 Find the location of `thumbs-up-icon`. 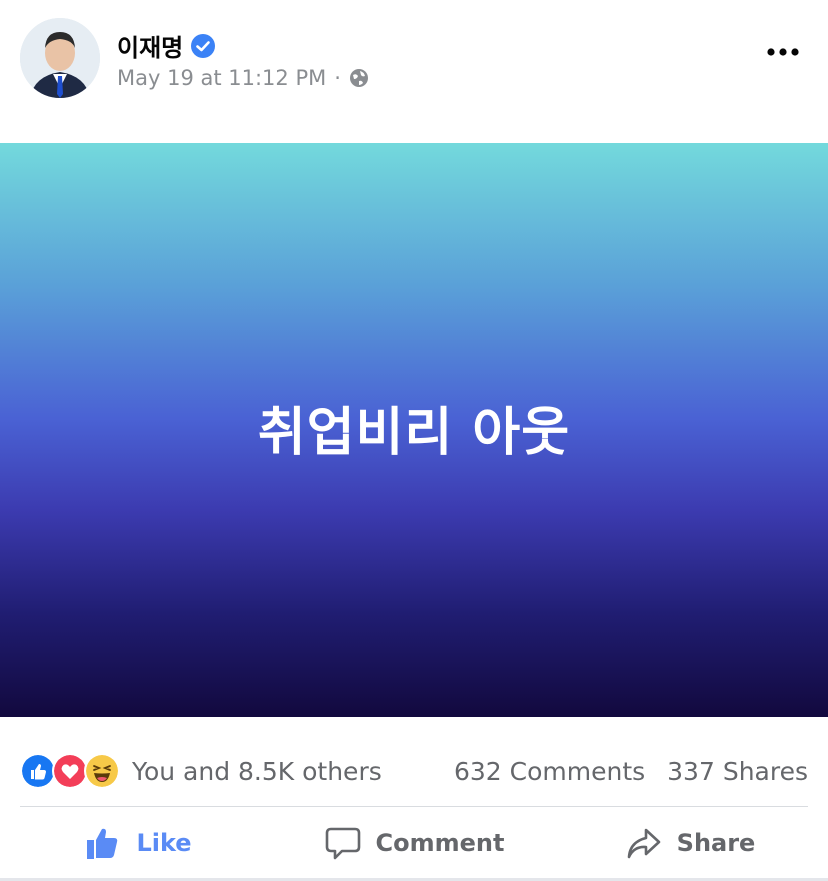

thumbs-up-icon is located at coordinates (102, 843).